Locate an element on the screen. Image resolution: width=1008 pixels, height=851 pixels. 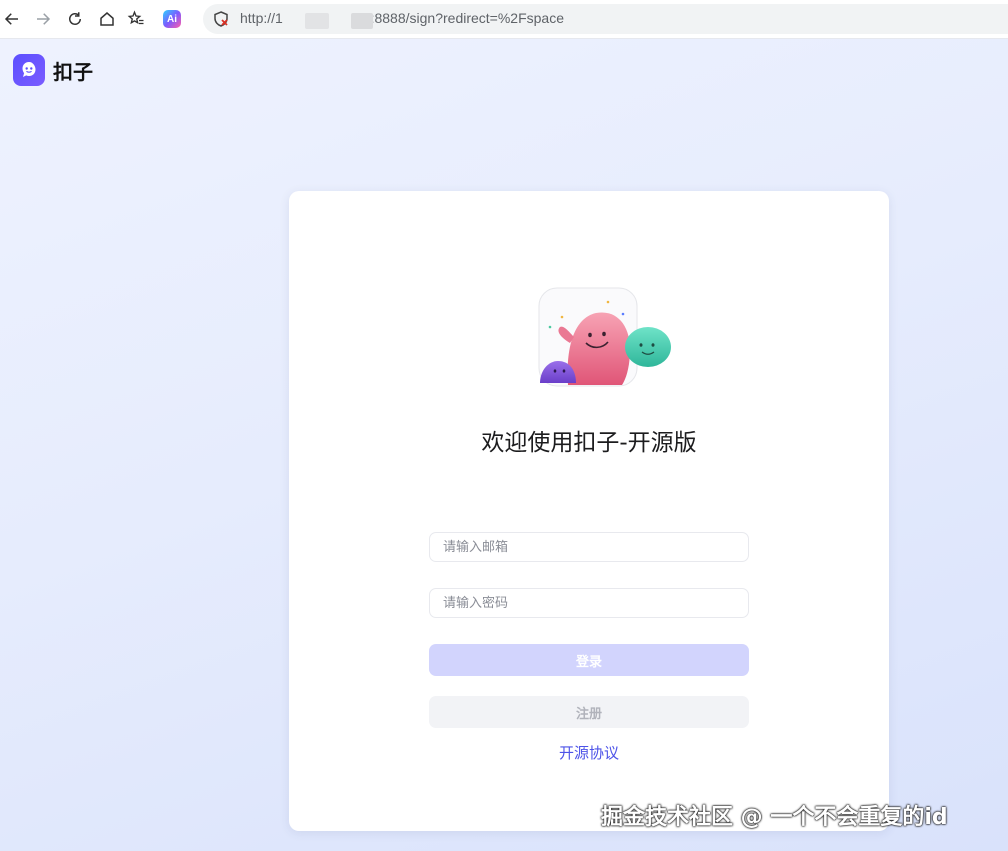
forward-icon is located at coordinates (43, 19).